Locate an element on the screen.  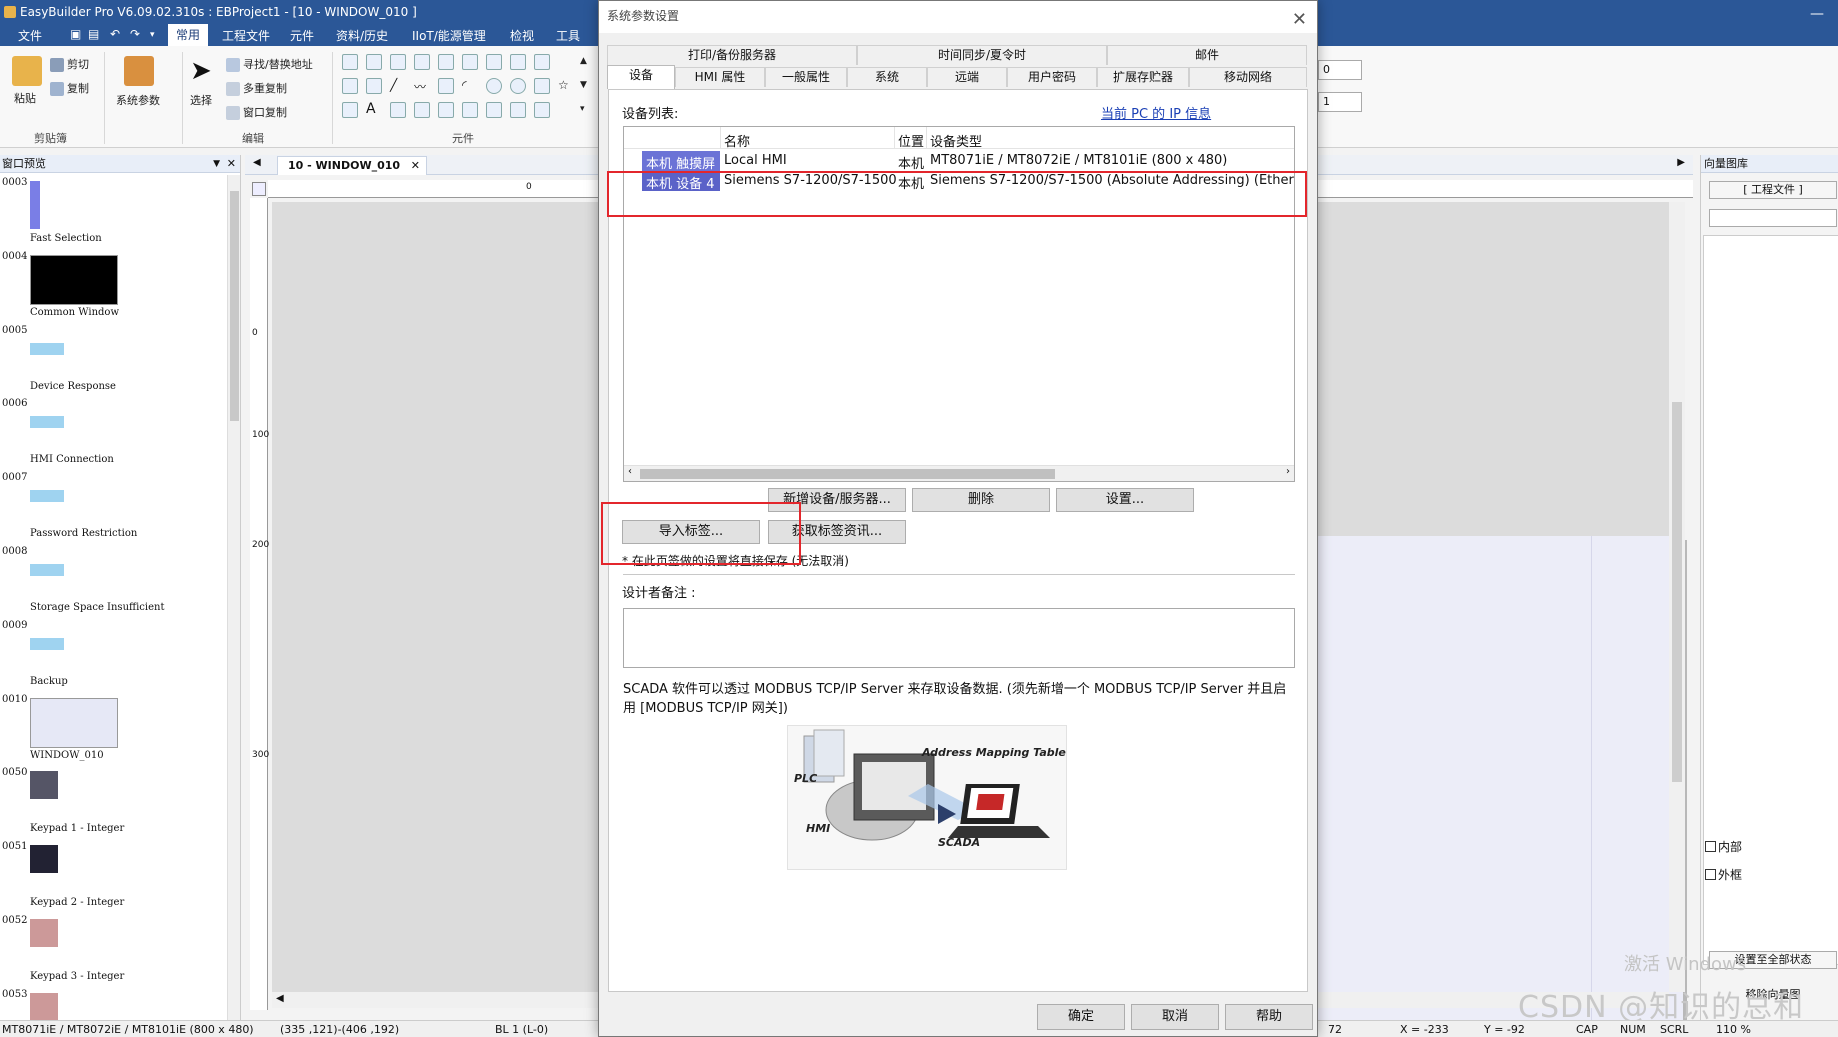
preview-item-caption: WINDOW_010 is located at coordinates (67, 755).